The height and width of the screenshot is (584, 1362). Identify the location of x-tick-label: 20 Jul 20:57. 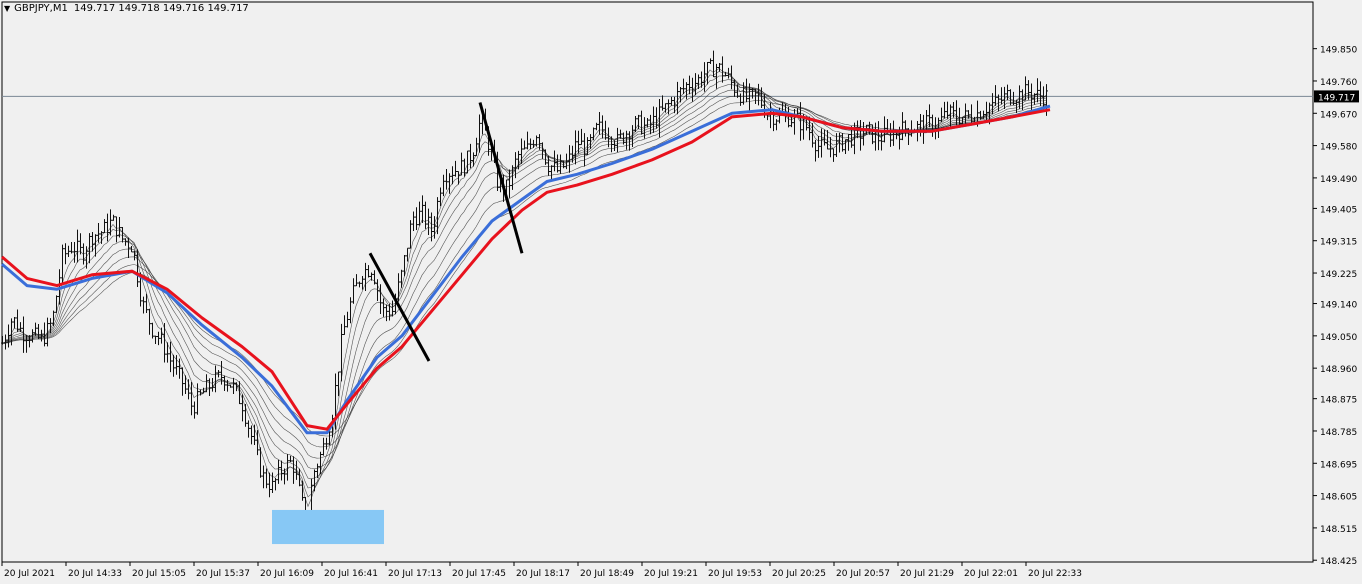
(863, 574).